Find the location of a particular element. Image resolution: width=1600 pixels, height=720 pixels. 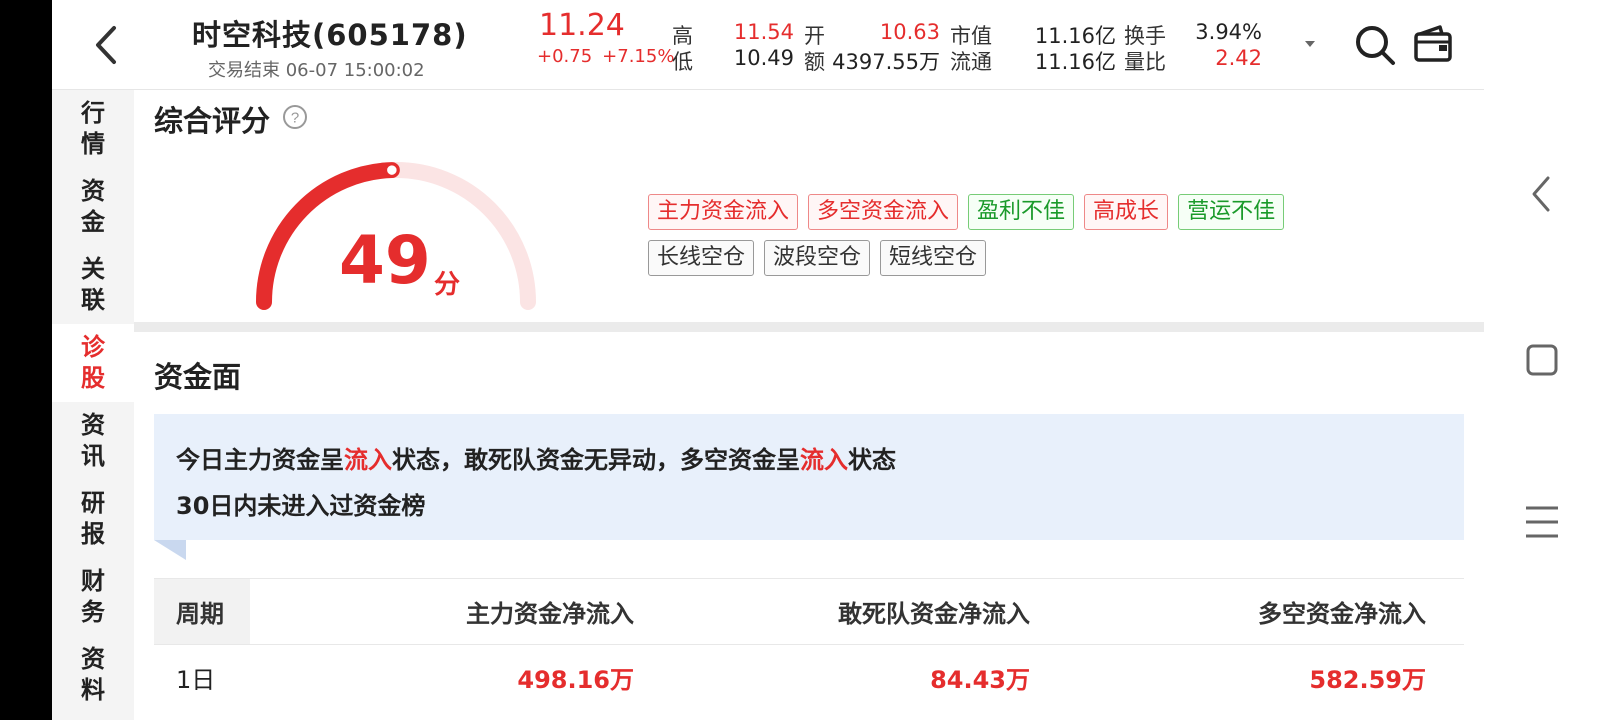

wallet-icon is located at coordinates (1433, 45).